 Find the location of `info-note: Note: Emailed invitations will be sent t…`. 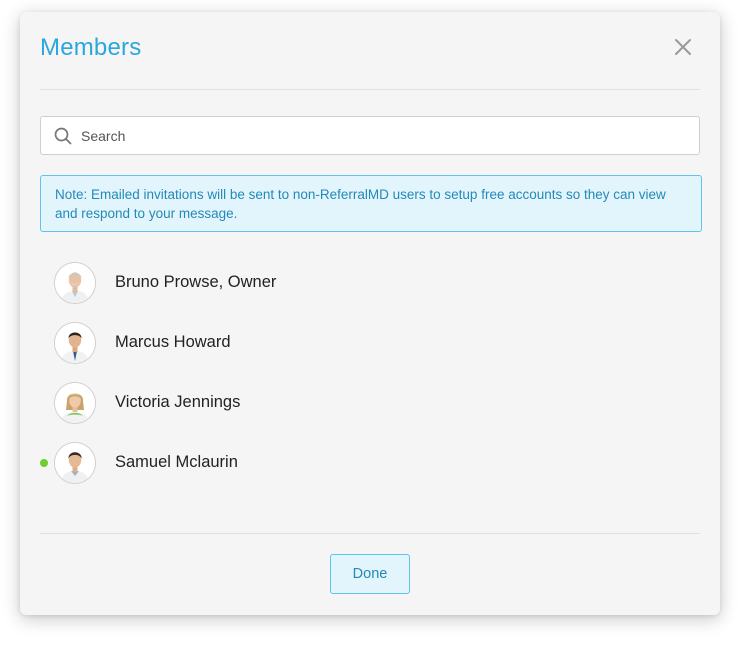

info-note: Note: Emailed invitations will be sent t… is located at coordinates (371, 203).